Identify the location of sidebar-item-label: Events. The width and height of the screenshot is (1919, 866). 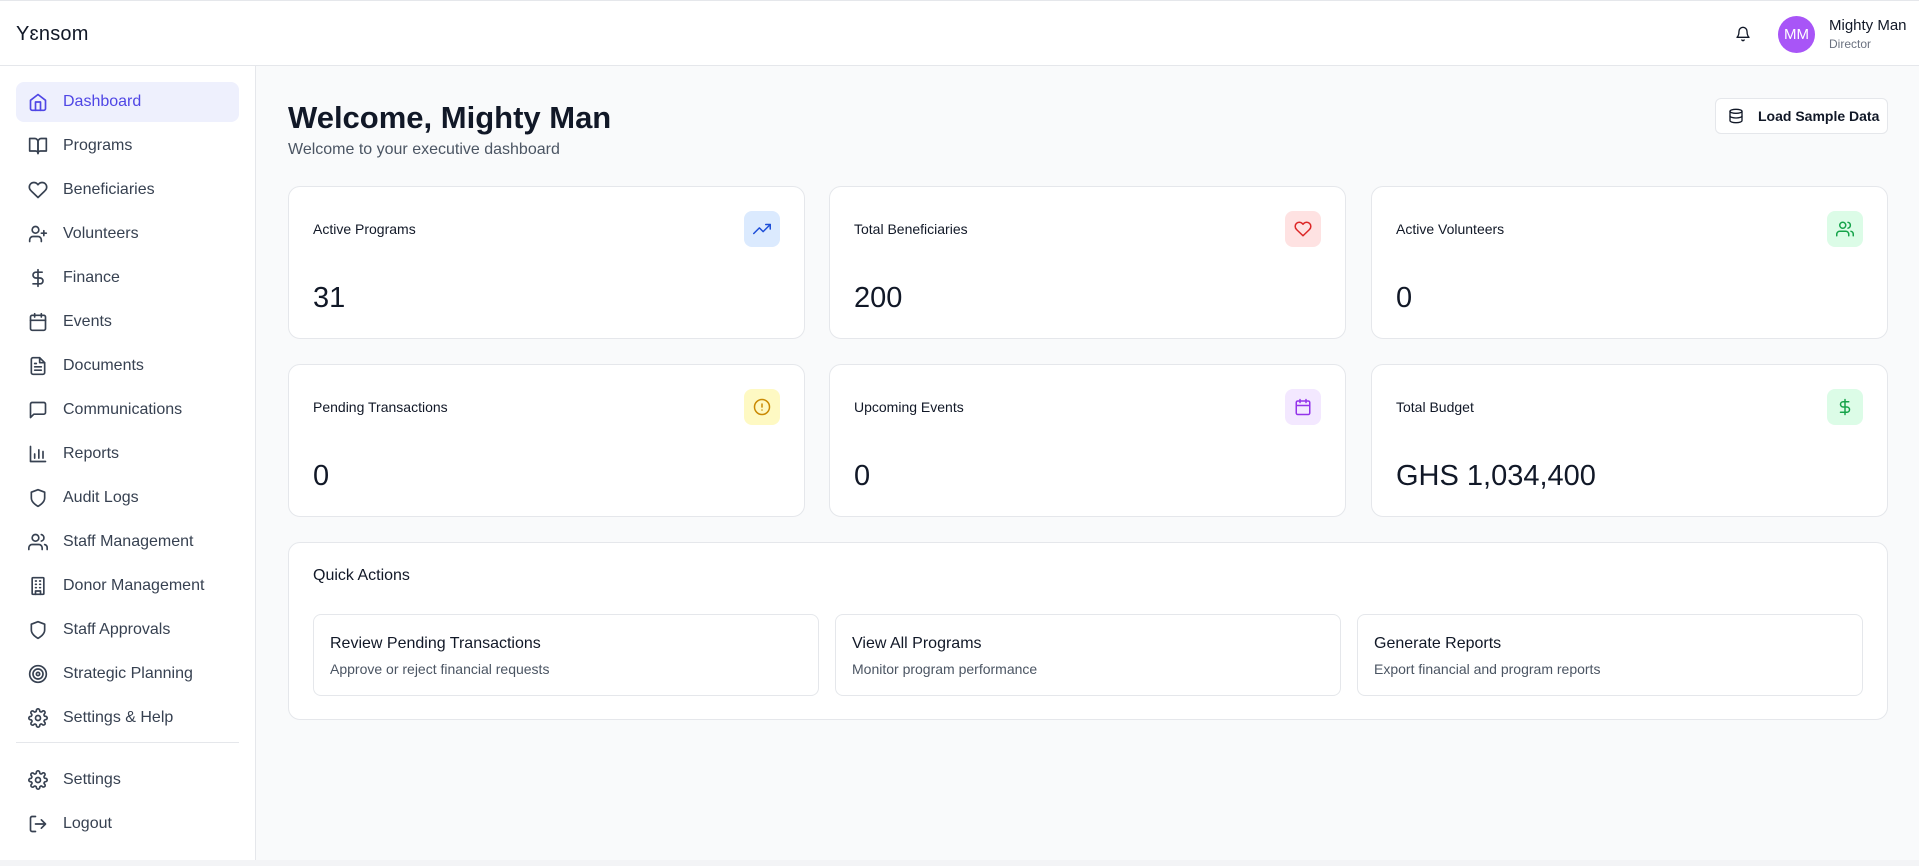
(87, 321).